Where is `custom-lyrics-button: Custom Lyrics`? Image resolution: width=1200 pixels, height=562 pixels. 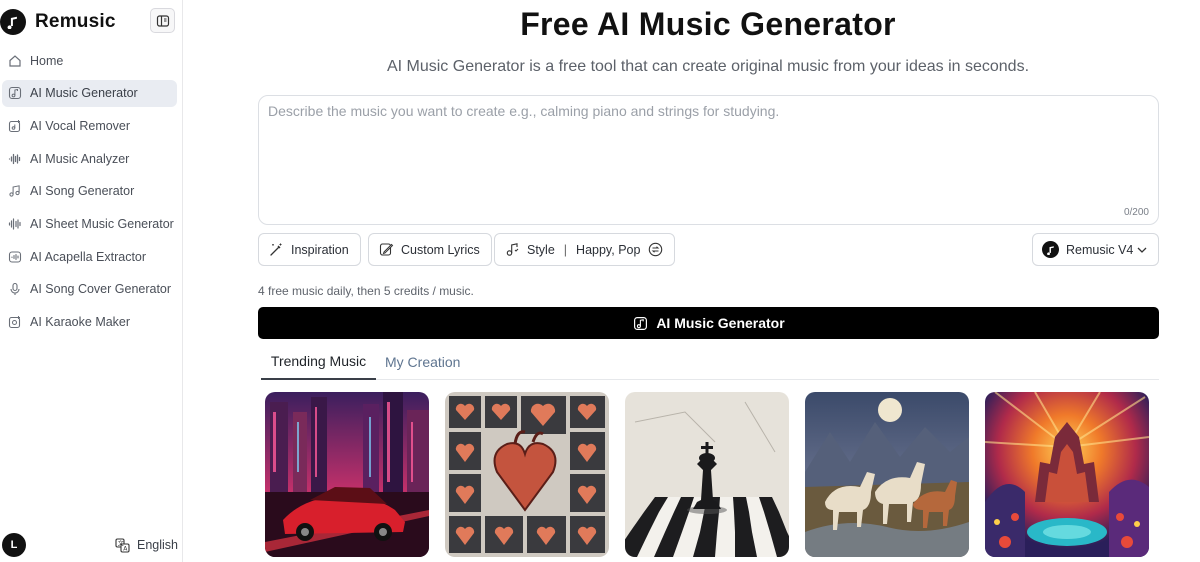
custom-lyrics-button: Custom Lyrics is located at coordinates (430, 249).